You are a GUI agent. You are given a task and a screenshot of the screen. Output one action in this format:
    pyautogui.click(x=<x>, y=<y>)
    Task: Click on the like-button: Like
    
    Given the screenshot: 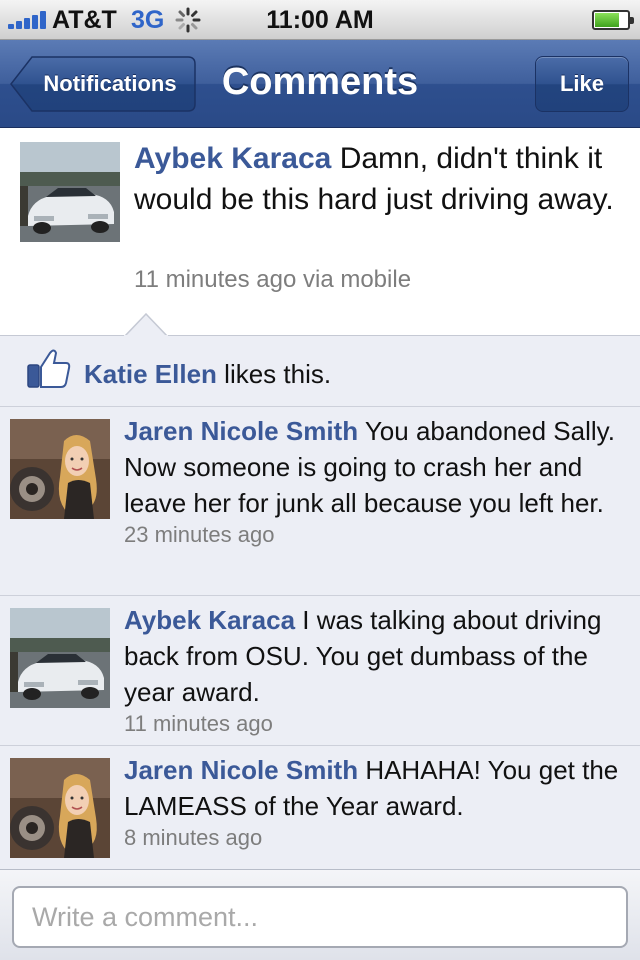 What is the action you would take?
    pyautogui.click(x=582, y=84)
    